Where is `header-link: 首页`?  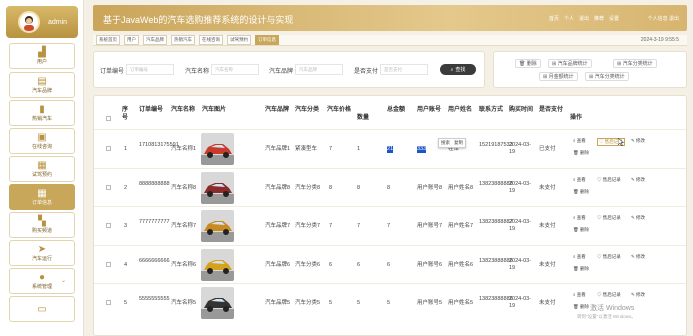 header-link: 首页 is located at coordinates (554, 18).